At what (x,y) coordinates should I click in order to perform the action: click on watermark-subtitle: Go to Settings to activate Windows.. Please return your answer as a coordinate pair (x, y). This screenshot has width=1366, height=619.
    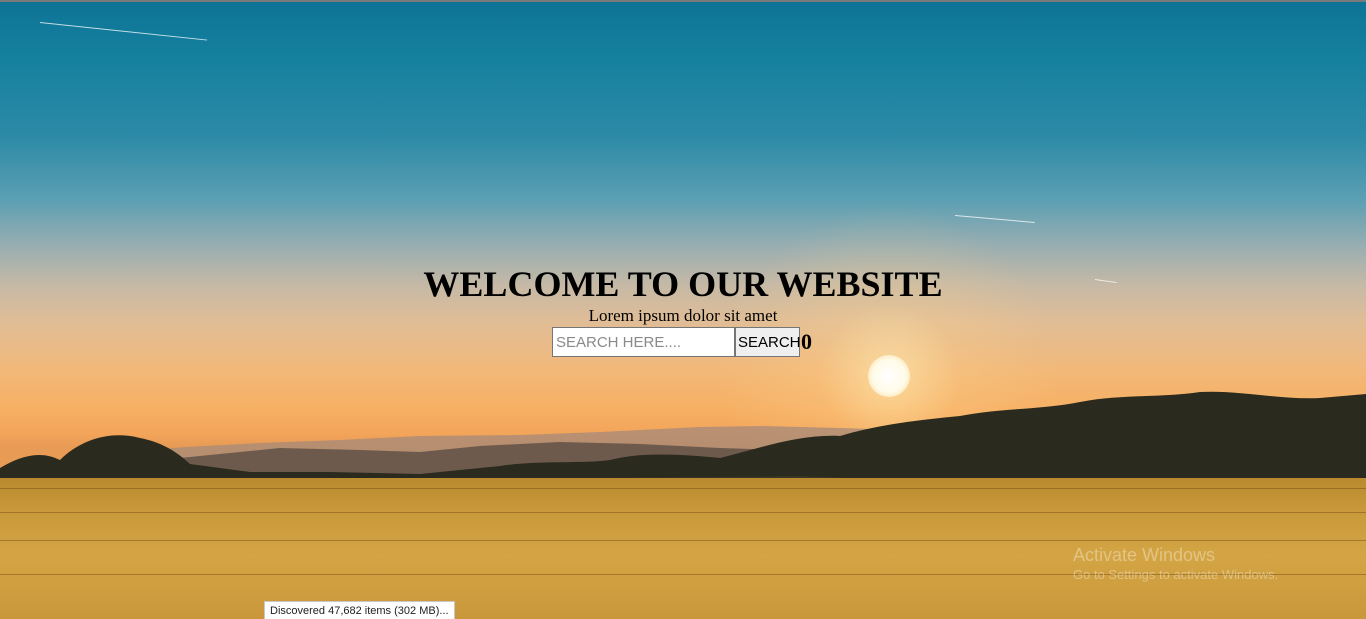
    Looking at the image, I should click on (1176, 574).